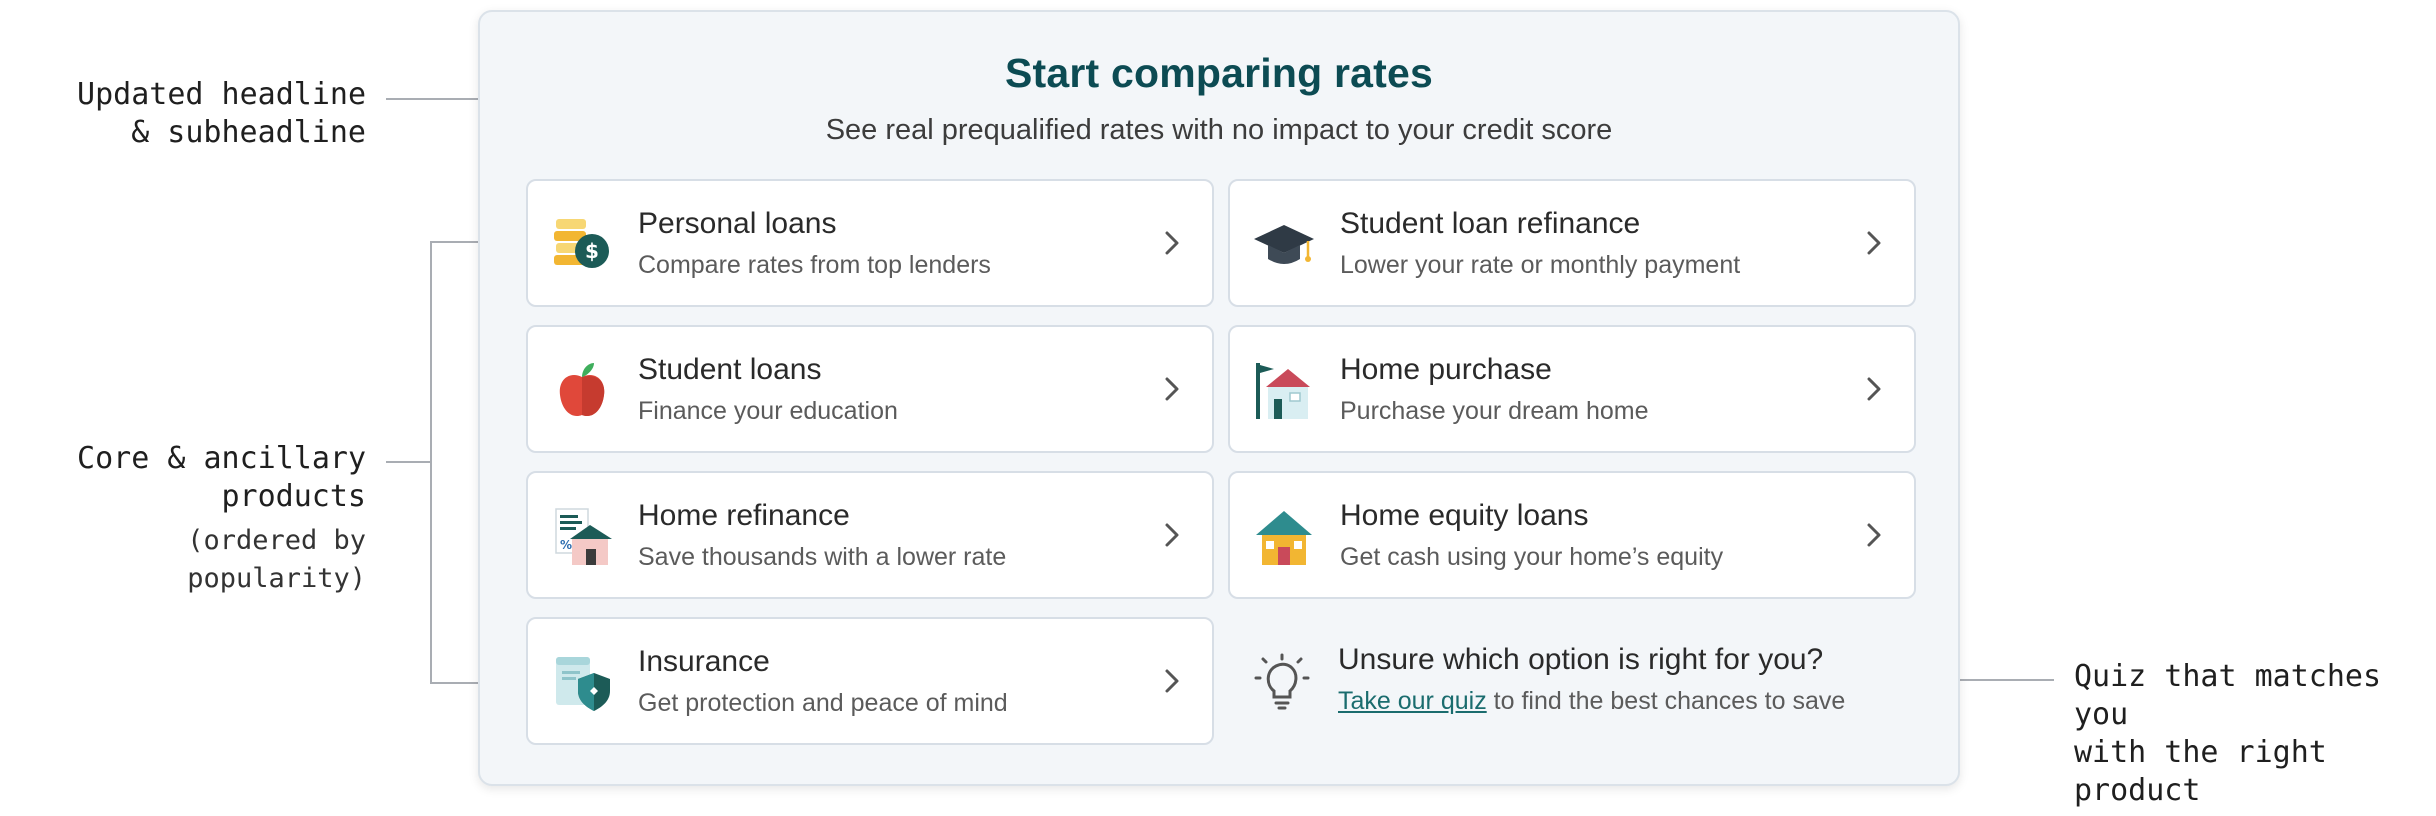 This screenshot has width=2436, height=816. What do you see at coordinates (2200, 771) in the screenshot?
I see `annotation-quiz-line-2: with the right product` at bounding box center [2200, 771].